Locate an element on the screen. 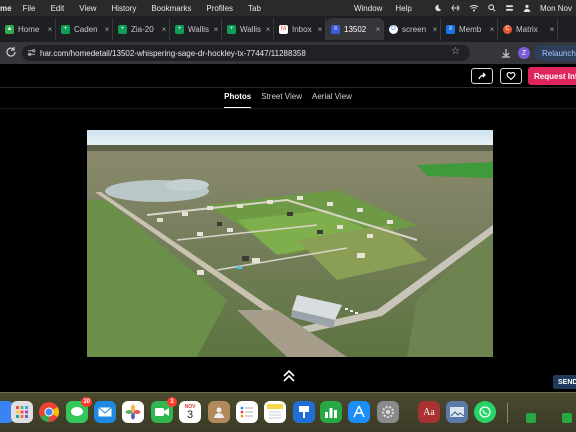  notes-icon is located at coordinates (275, 412).